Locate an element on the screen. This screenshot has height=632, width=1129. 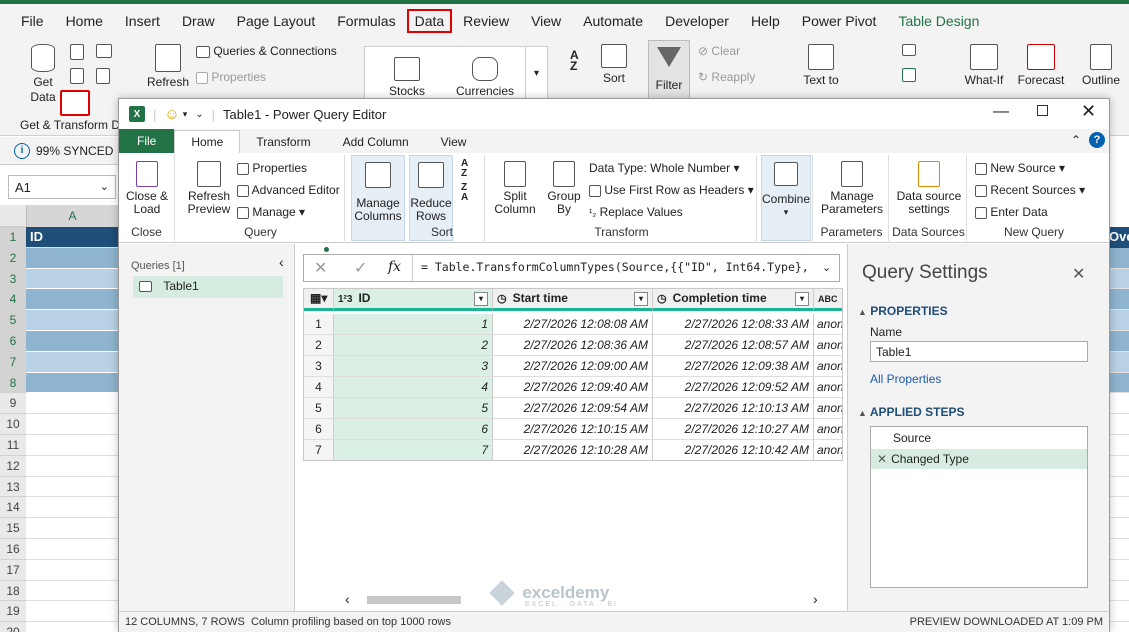
manage-columns-button: Manage Columns is located at coordinates (378, 198).